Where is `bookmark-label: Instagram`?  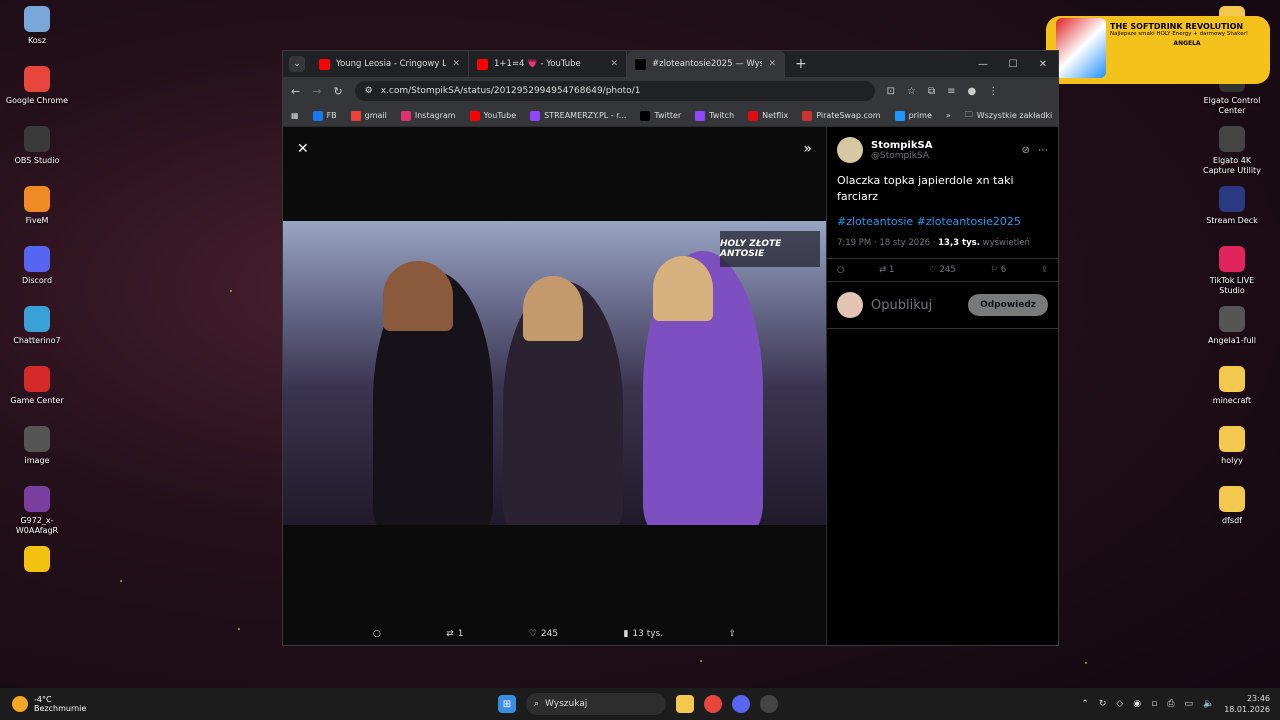 bookmark-label: Instagram is located at coordinates (435, 115).